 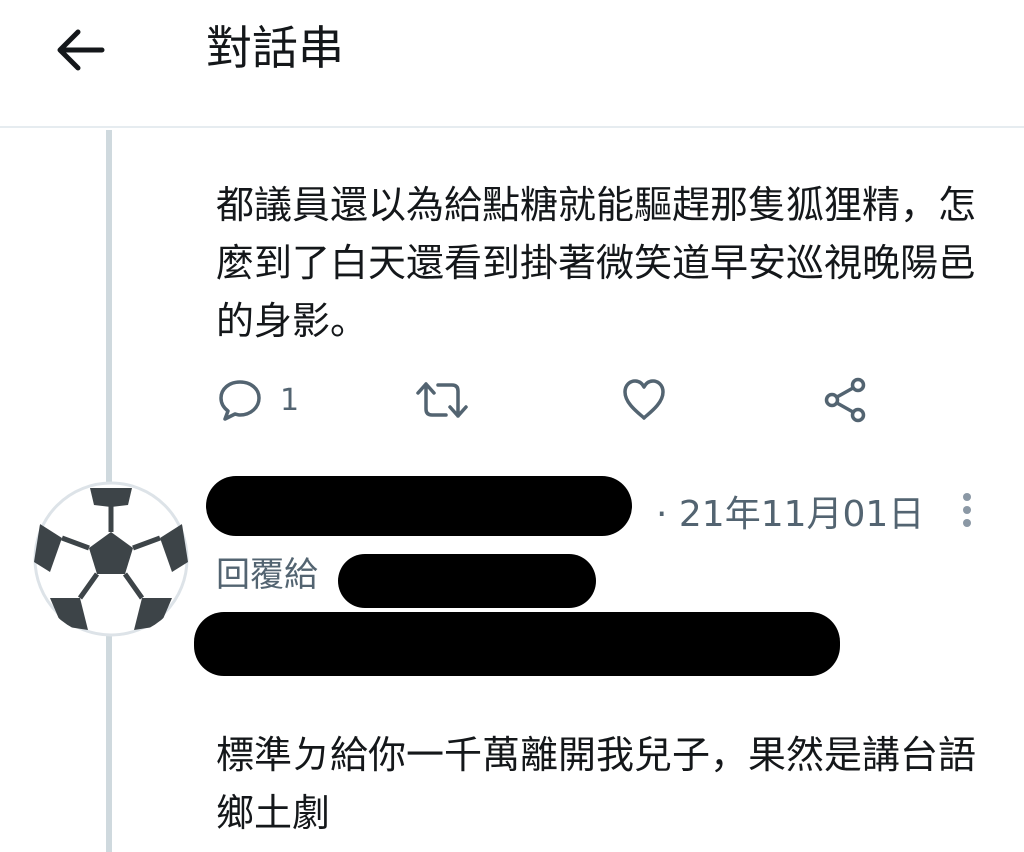 I want to click on tweet-actions: 1, so click(x=556, y=400).